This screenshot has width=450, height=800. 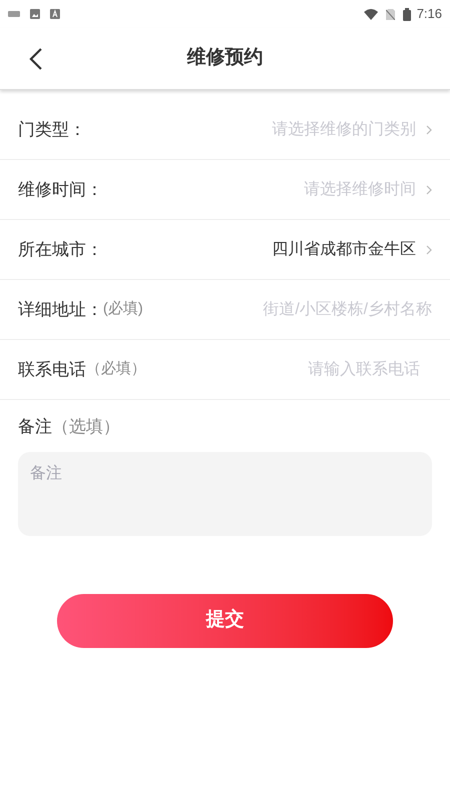 I want to click on status-time: 7:16, so click(x=429, y=14).